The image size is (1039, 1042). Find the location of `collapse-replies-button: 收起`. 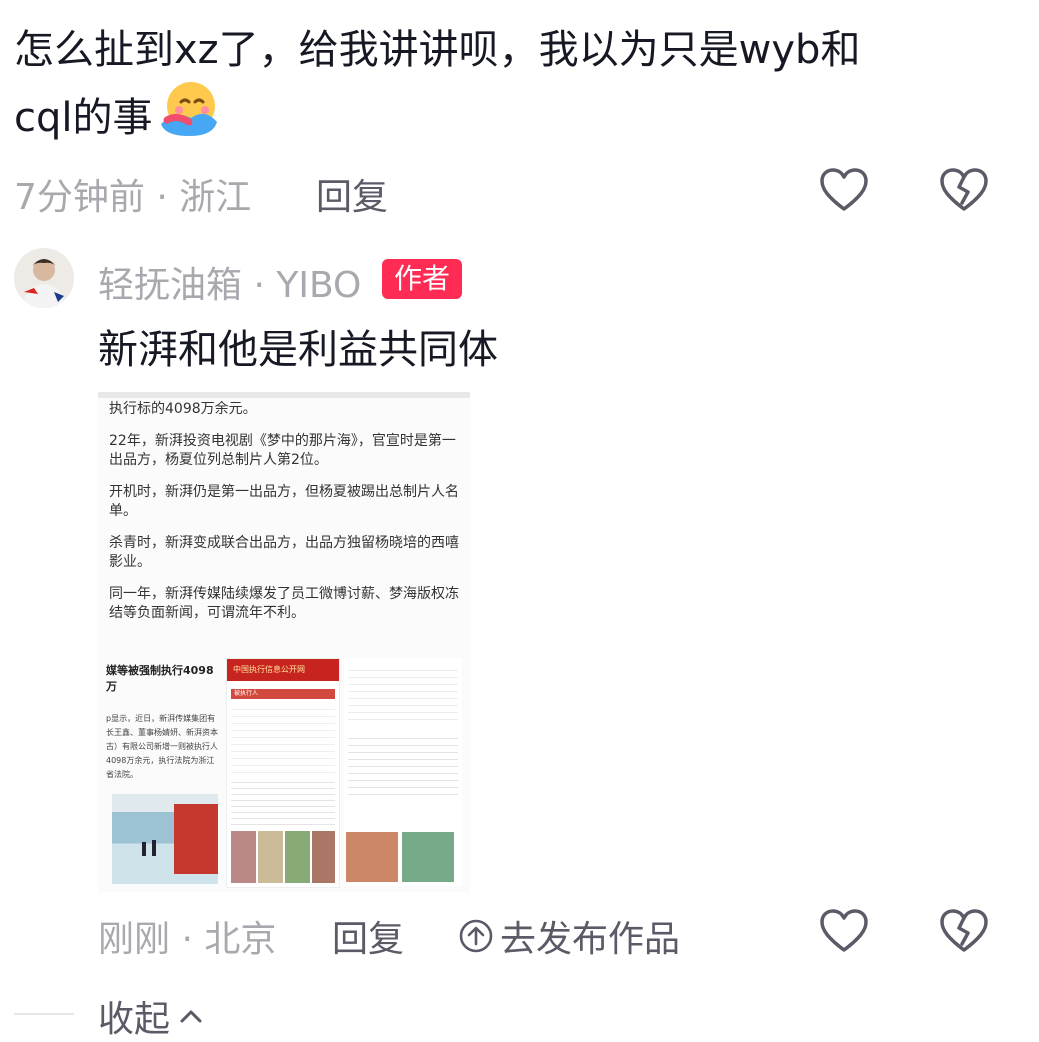

collapse-replies-button: 收起 is located at coordinates (151, 1016).